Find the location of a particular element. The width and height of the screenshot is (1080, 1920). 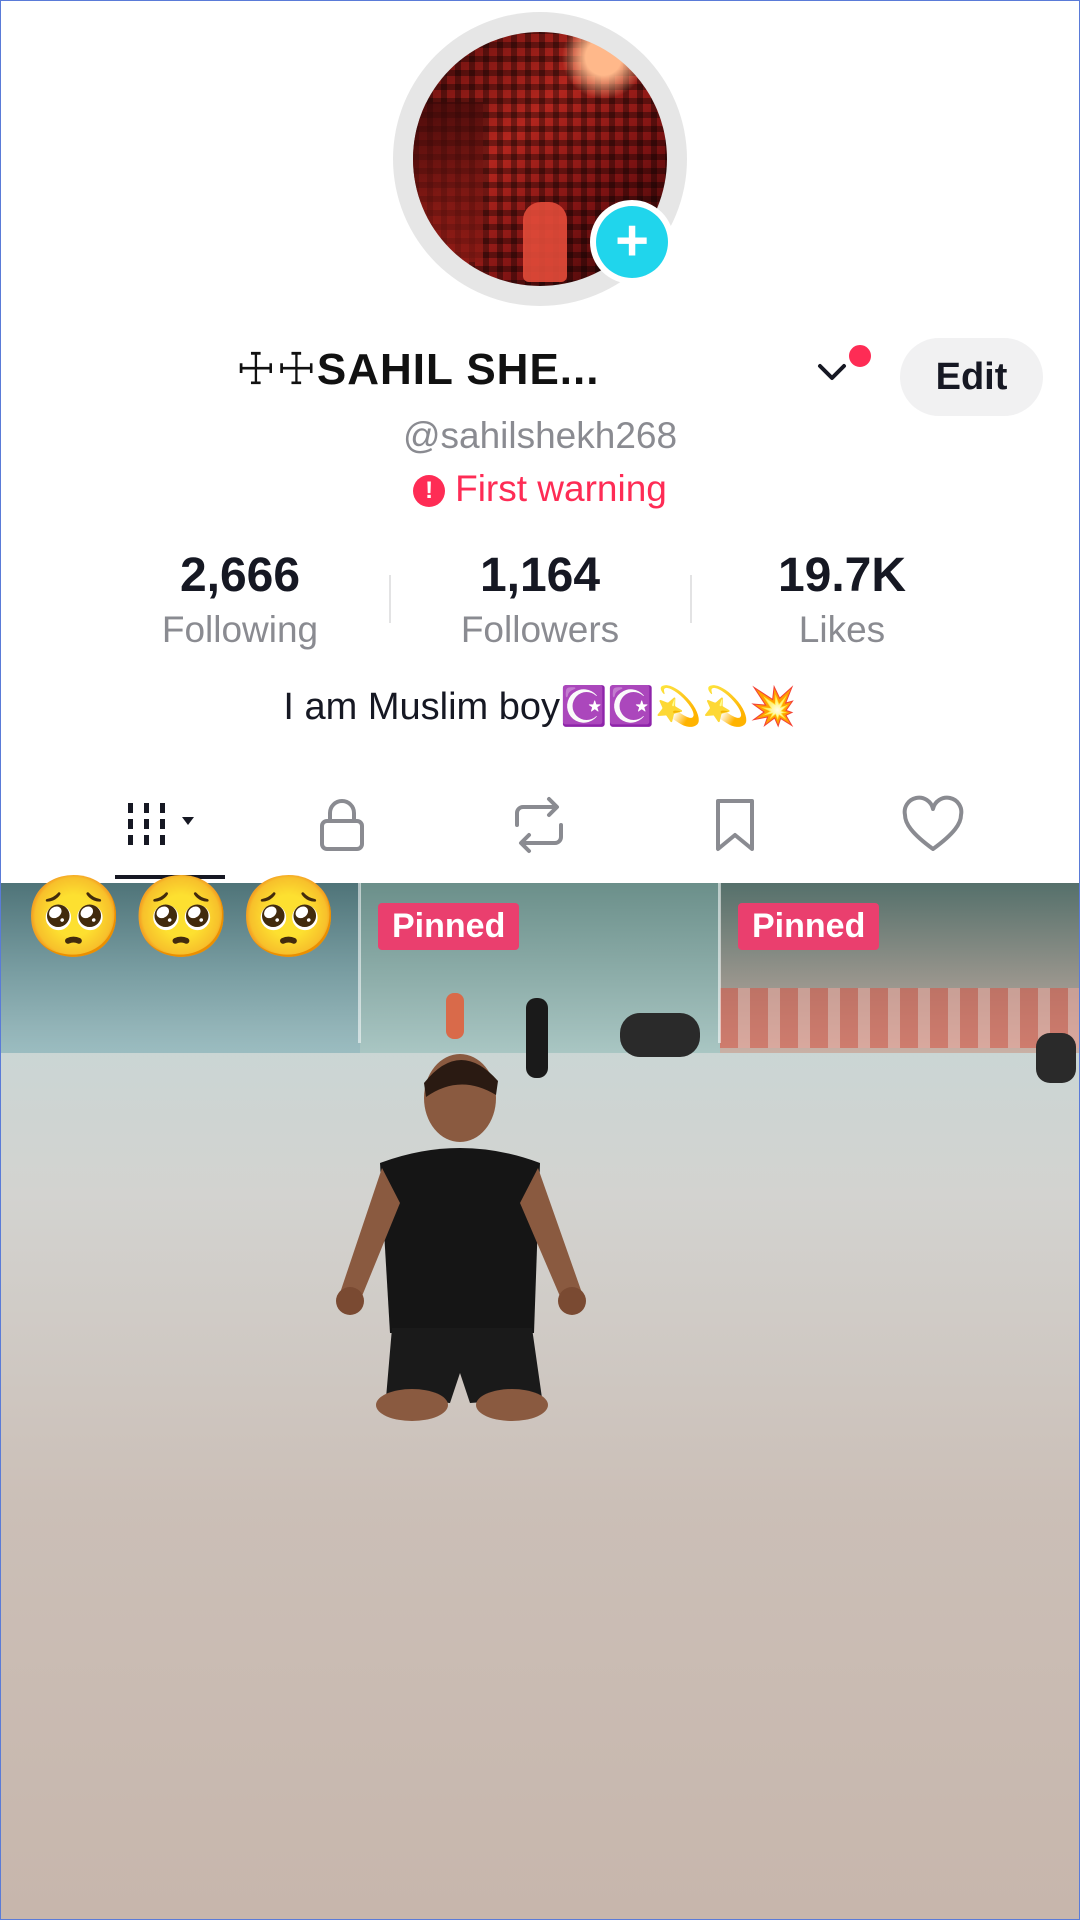

add-story-button: + is located at coordinates (632, 242).